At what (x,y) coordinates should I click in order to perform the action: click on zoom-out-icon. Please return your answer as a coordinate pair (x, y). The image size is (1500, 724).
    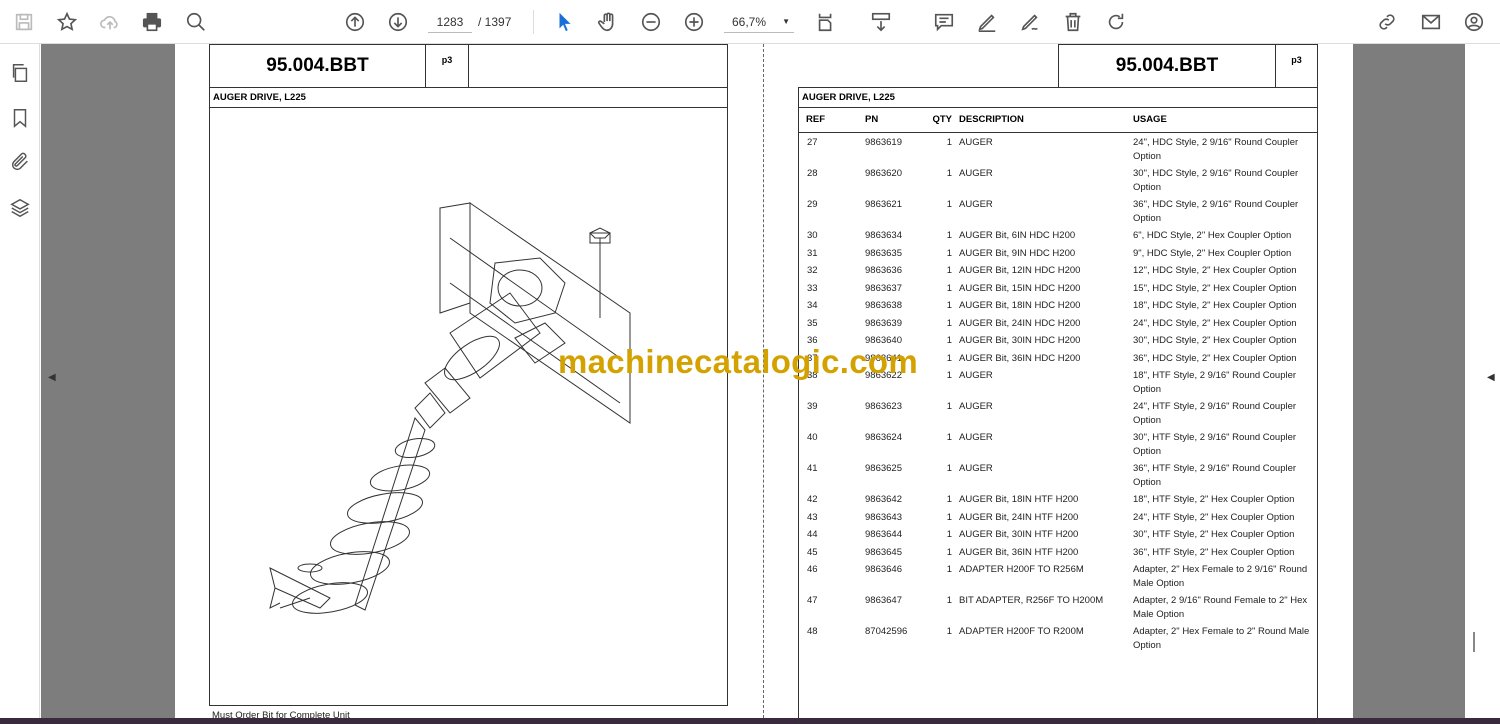
    Looking at the image, I should click on (651, 22).